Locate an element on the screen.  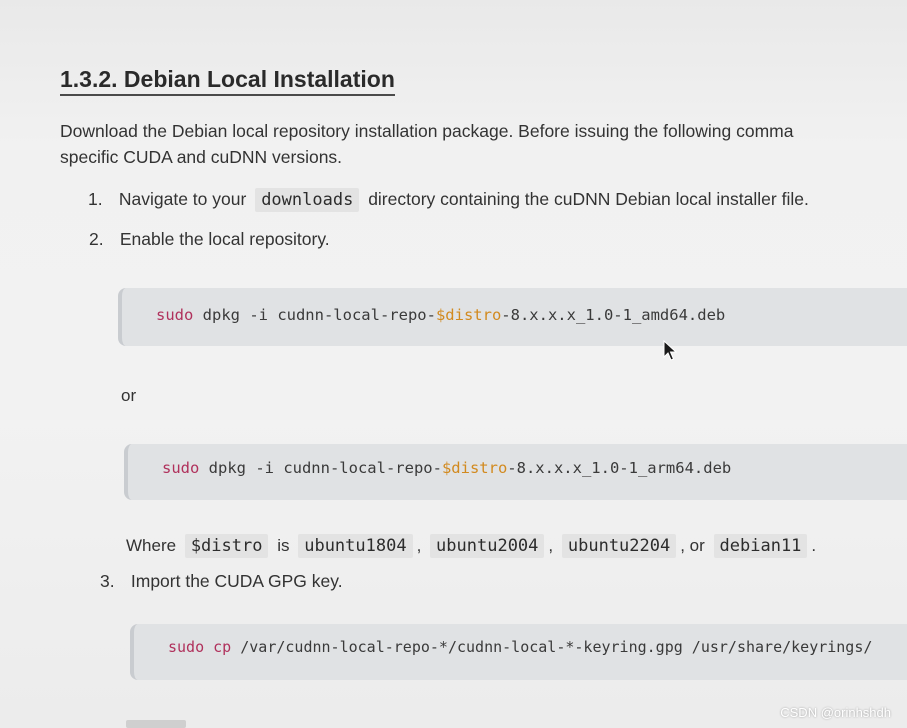
step-2-number: 2. is located at coordinates (96, 239).